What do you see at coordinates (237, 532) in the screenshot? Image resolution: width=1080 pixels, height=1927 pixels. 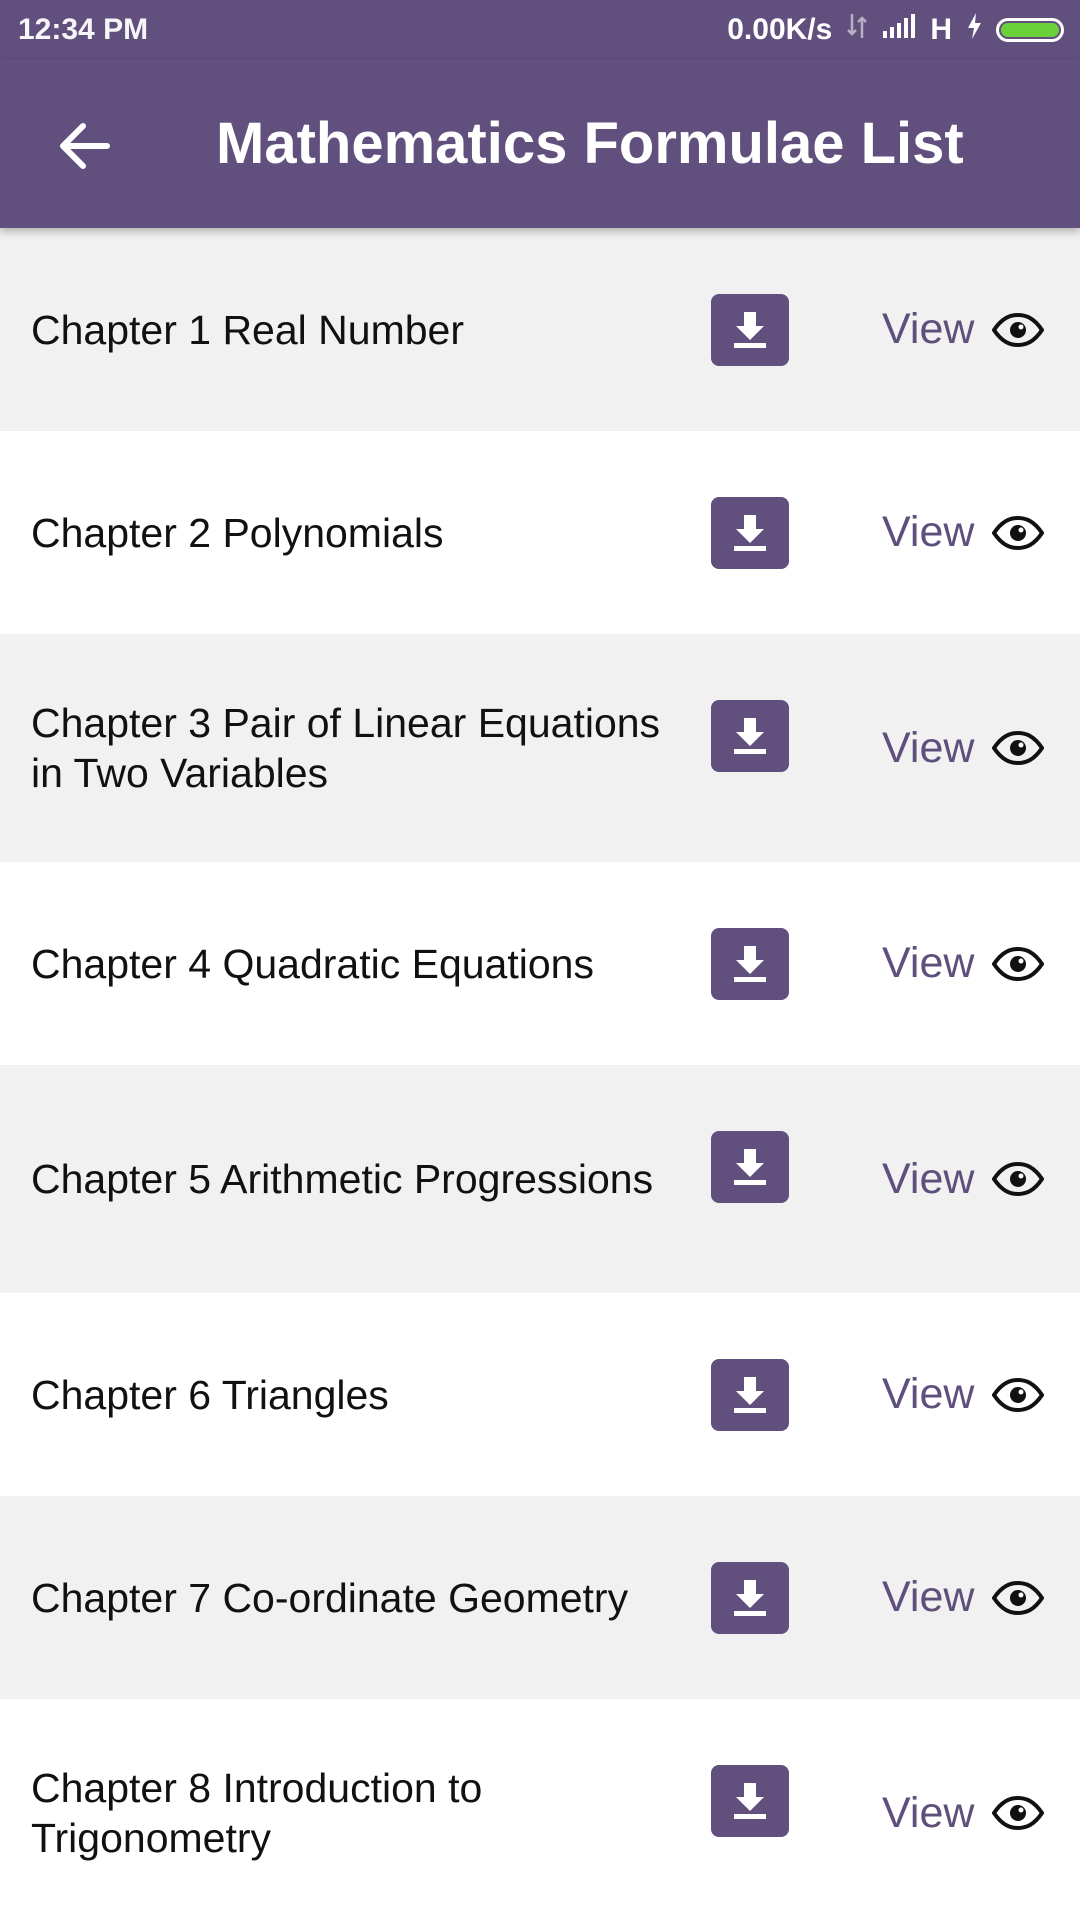 I see `chapter-title: Chapter 2 Polynomials` at bounding box center [237, 532].